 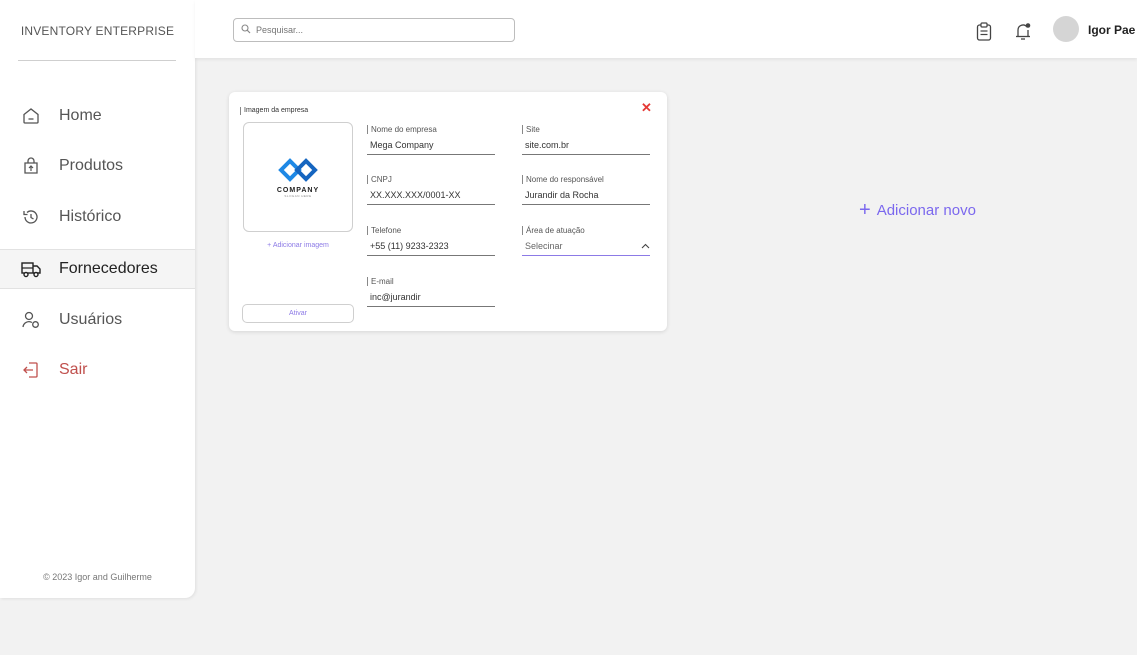 I want to click on company-name-input: Mega Company, so click(x=431, y=147).